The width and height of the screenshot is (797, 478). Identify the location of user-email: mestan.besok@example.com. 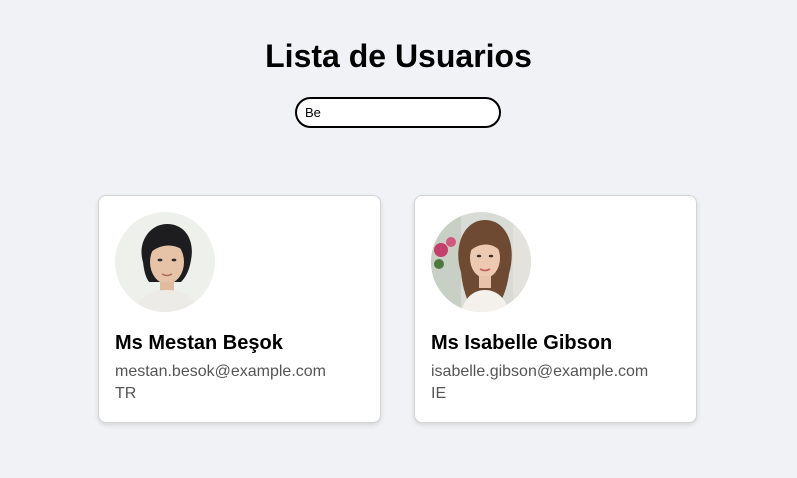
(220, 371).